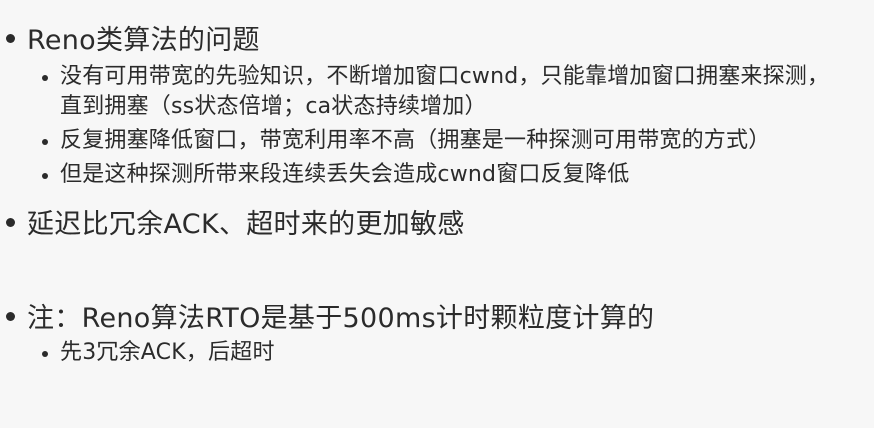 Image resolution: width=874 pixels, height=428 pixels. I want to click on sub-bullet-text: 但是这种探测所带来段连续丢失会造成cwnd窗口反复降低, so click(345, 174).